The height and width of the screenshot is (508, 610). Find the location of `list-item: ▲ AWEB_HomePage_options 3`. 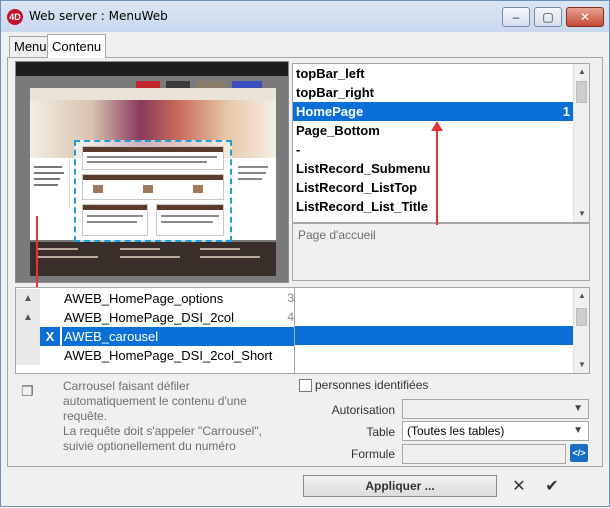

list-item: ▲ AWEB_HomePage_options 3 is located at coordinates (155, 298).